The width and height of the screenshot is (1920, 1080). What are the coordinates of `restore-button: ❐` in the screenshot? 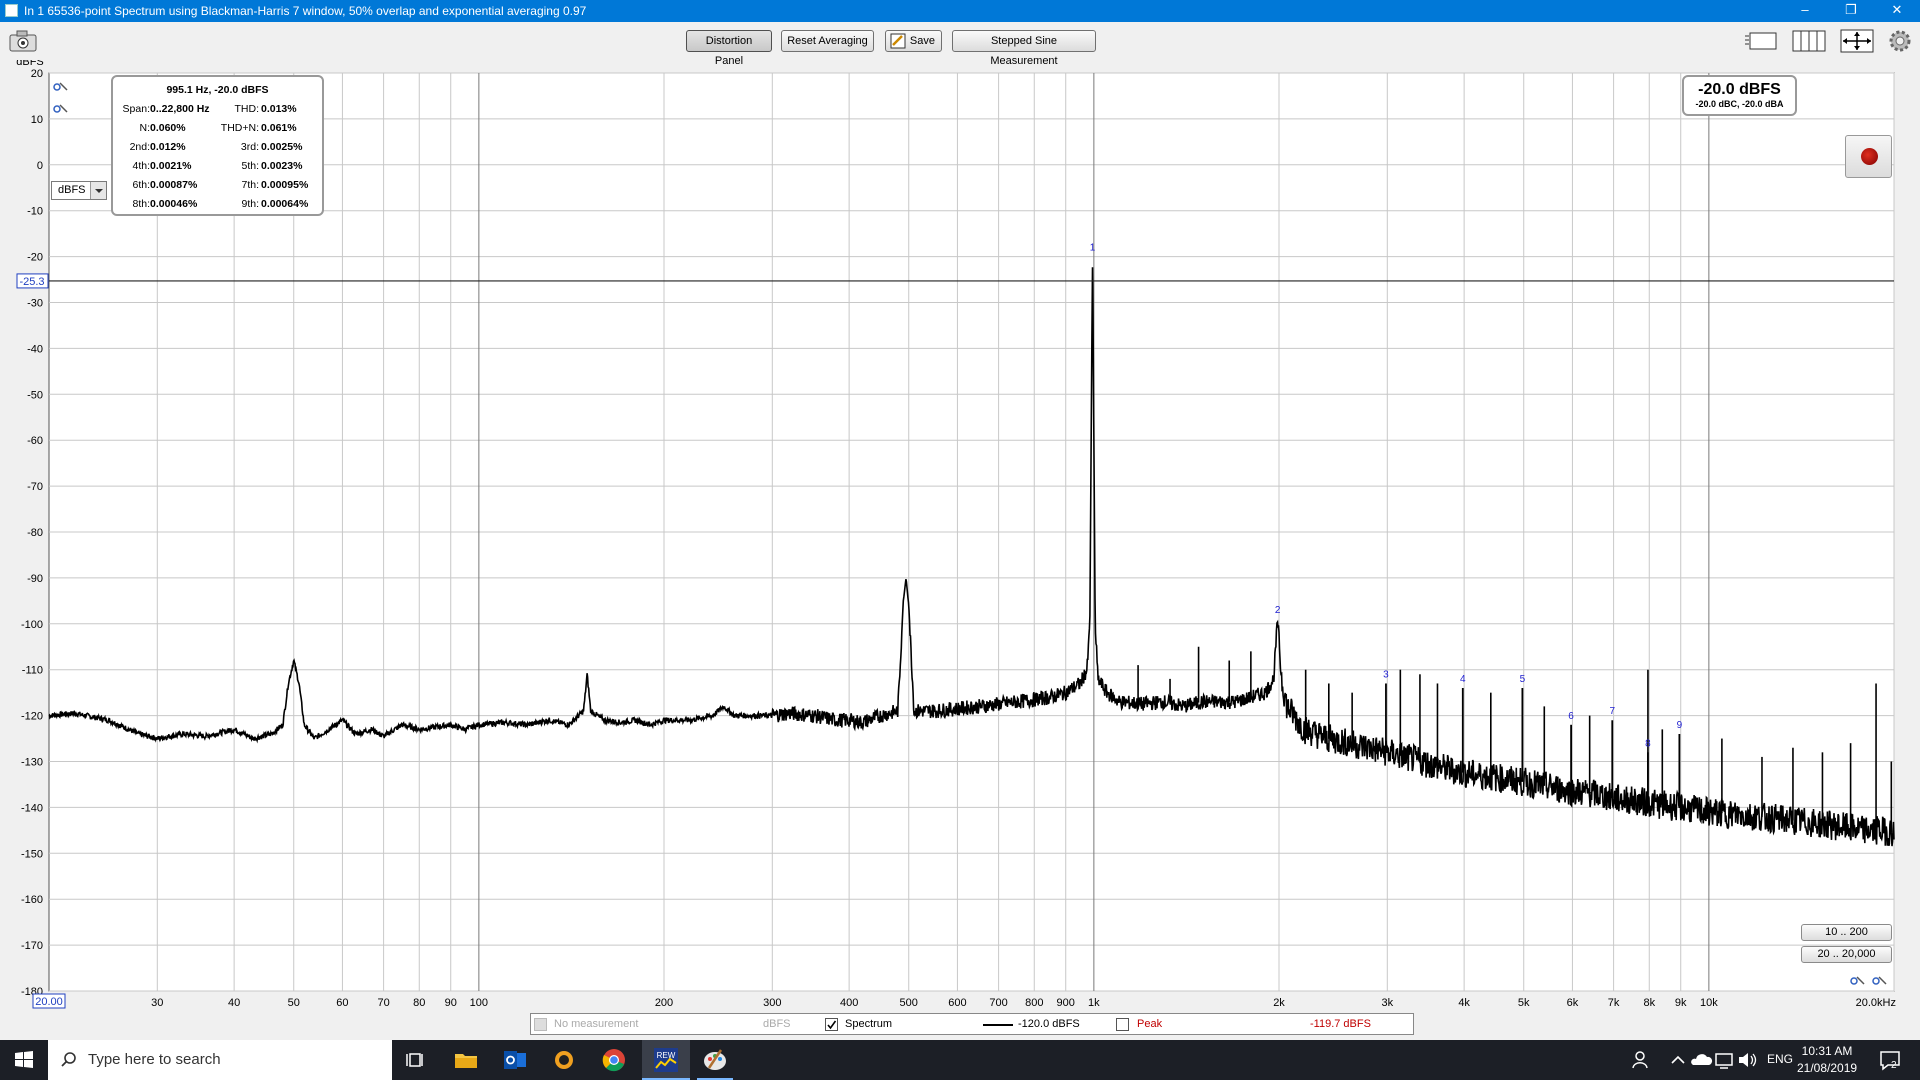 It's located at (1851, 11).